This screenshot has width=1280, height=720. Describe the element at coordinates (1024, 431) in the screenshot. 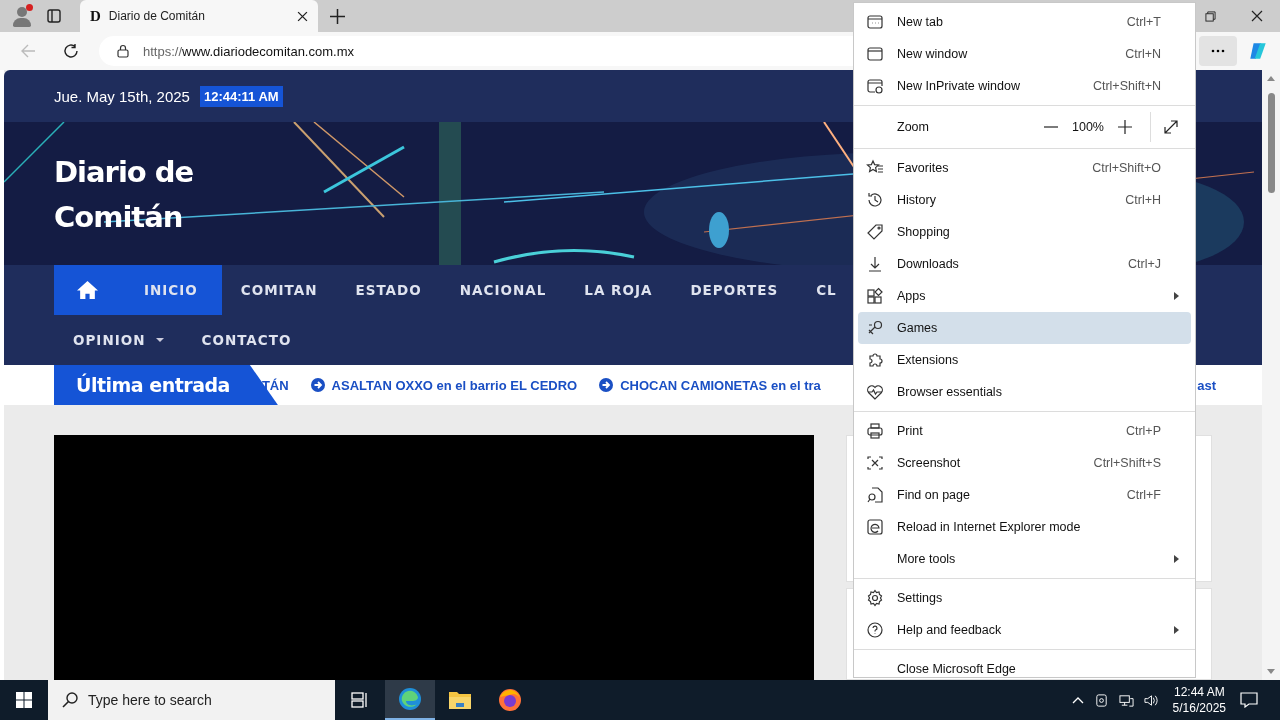

I see `menu-item: Print Ctrl+P` at that location.